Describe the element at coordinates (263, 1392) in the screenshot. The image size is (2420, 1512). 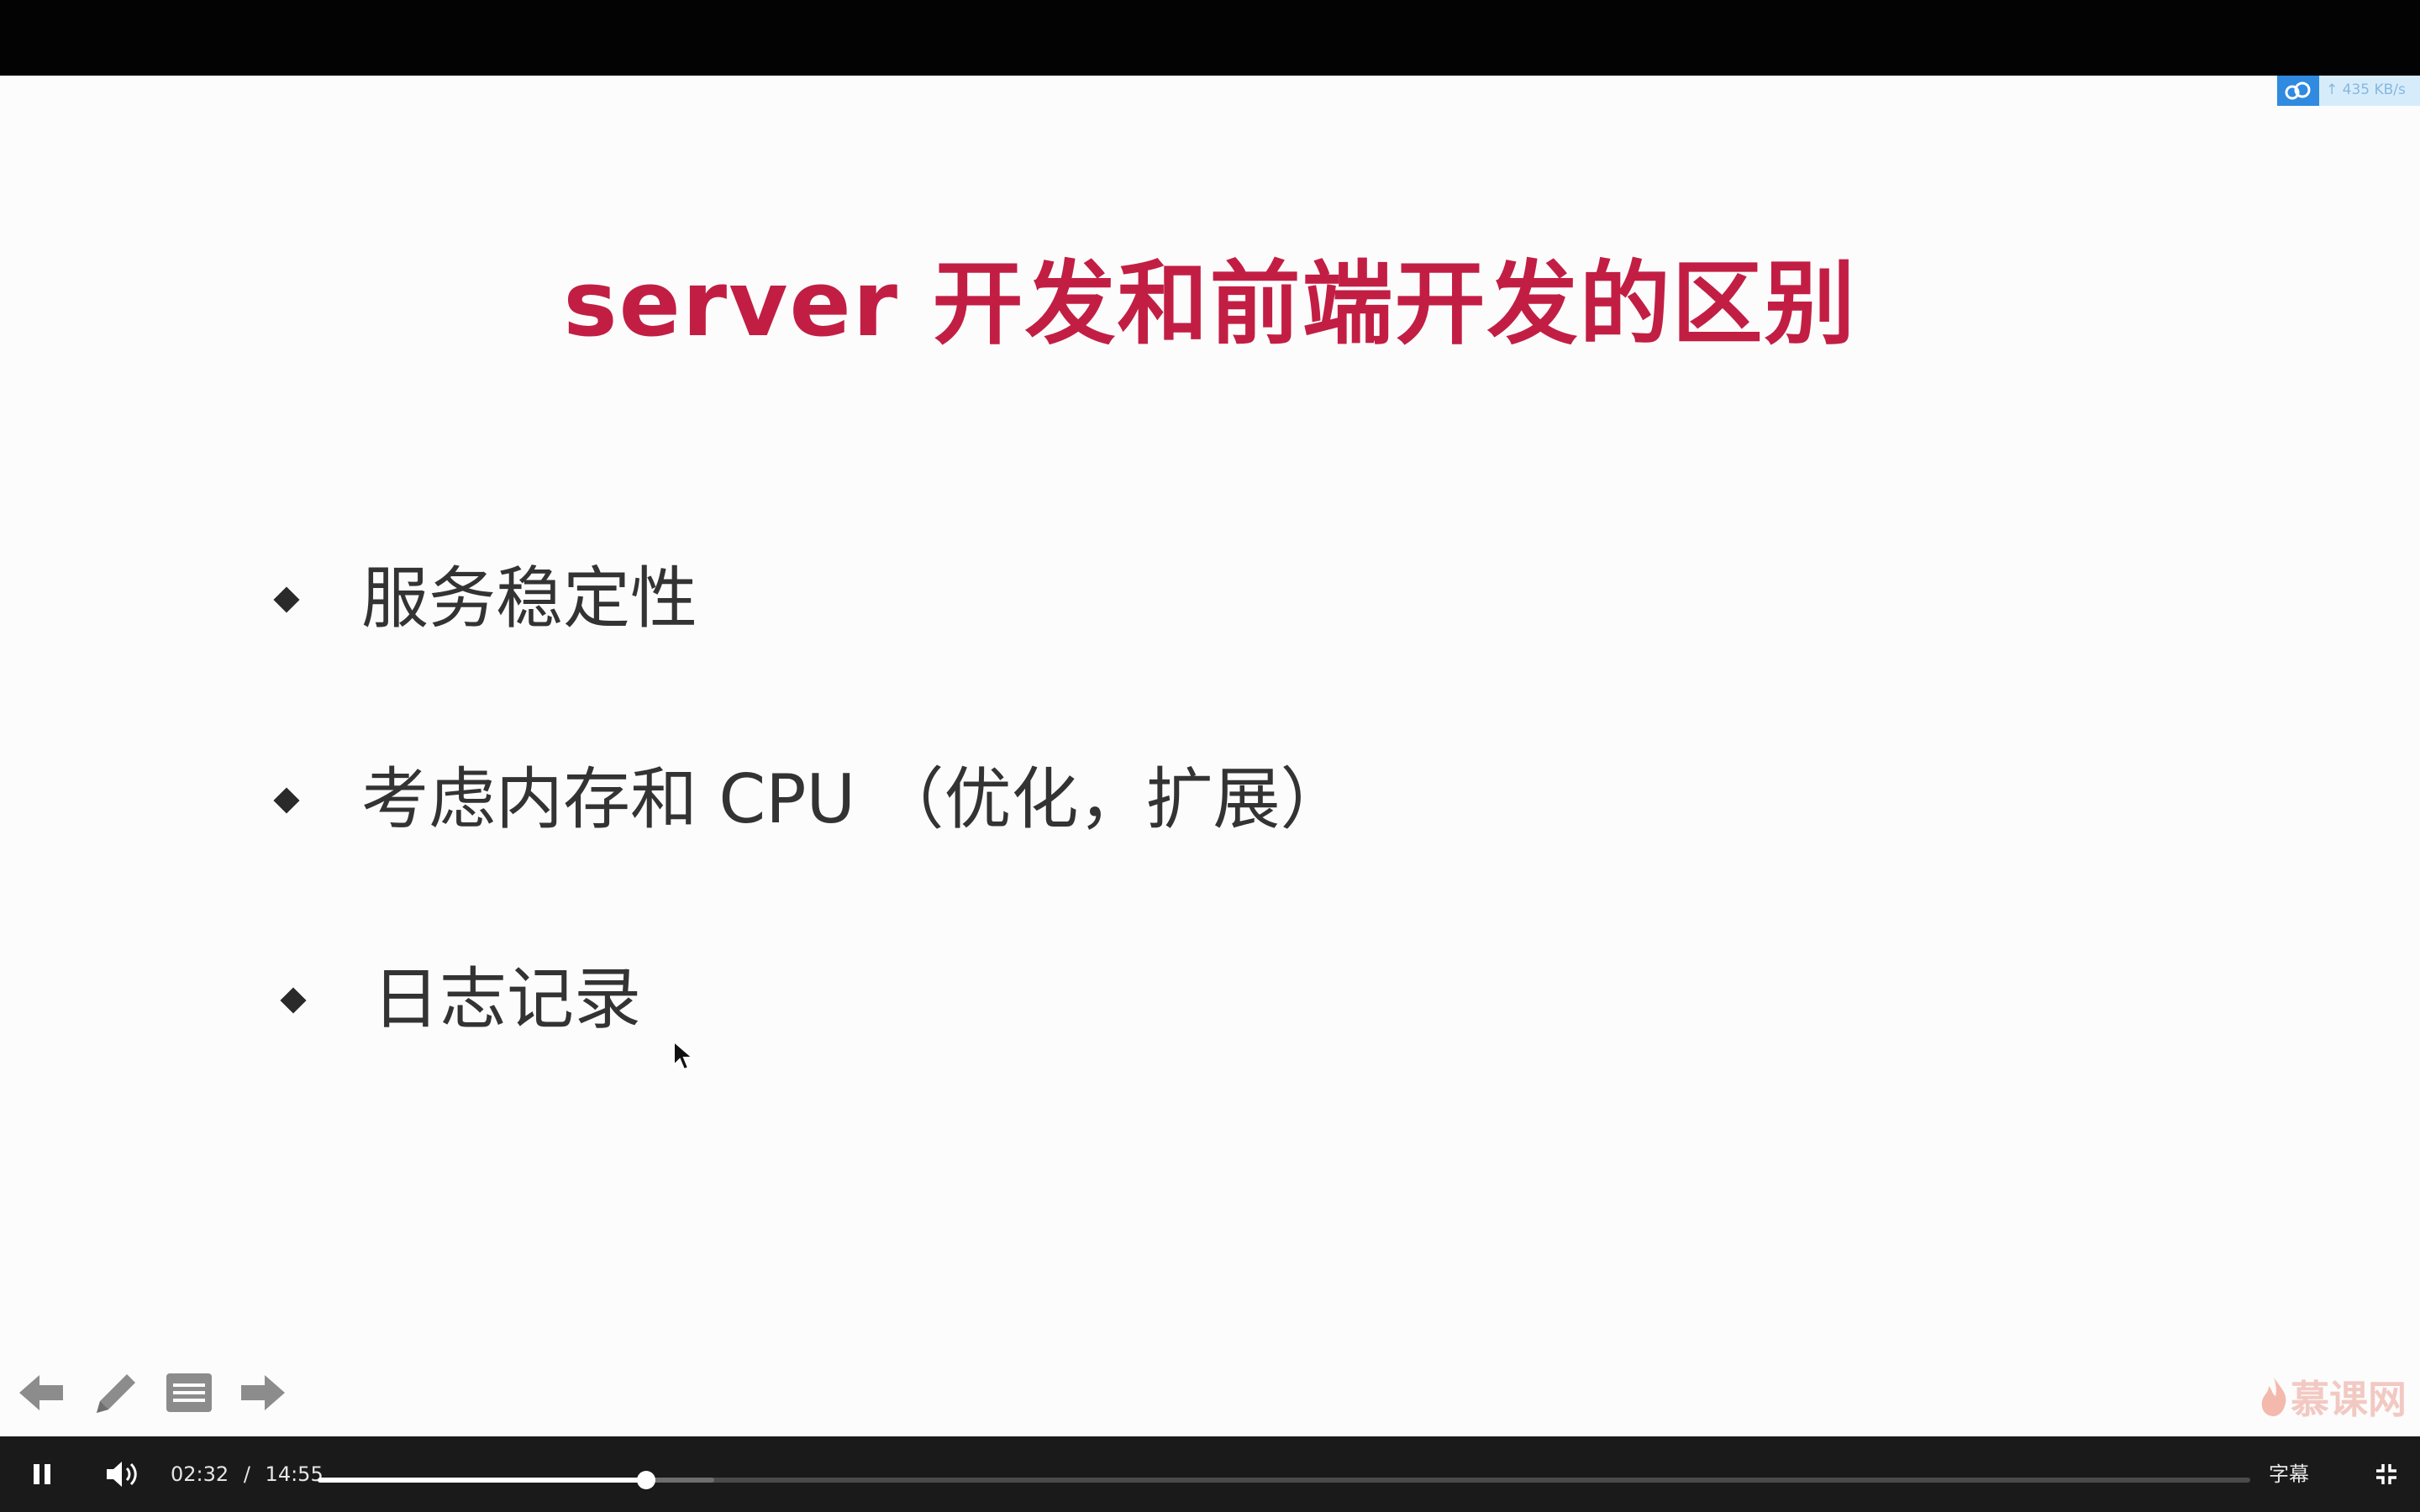
I see `arrow-right-icon` at that location.